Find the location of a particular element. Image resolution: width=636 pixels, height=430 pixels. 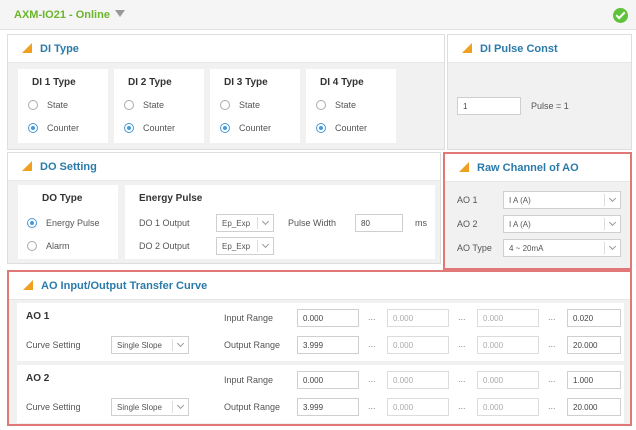

ao1-curve-setting-select: Single Slope is located at coordinates (150, 345).